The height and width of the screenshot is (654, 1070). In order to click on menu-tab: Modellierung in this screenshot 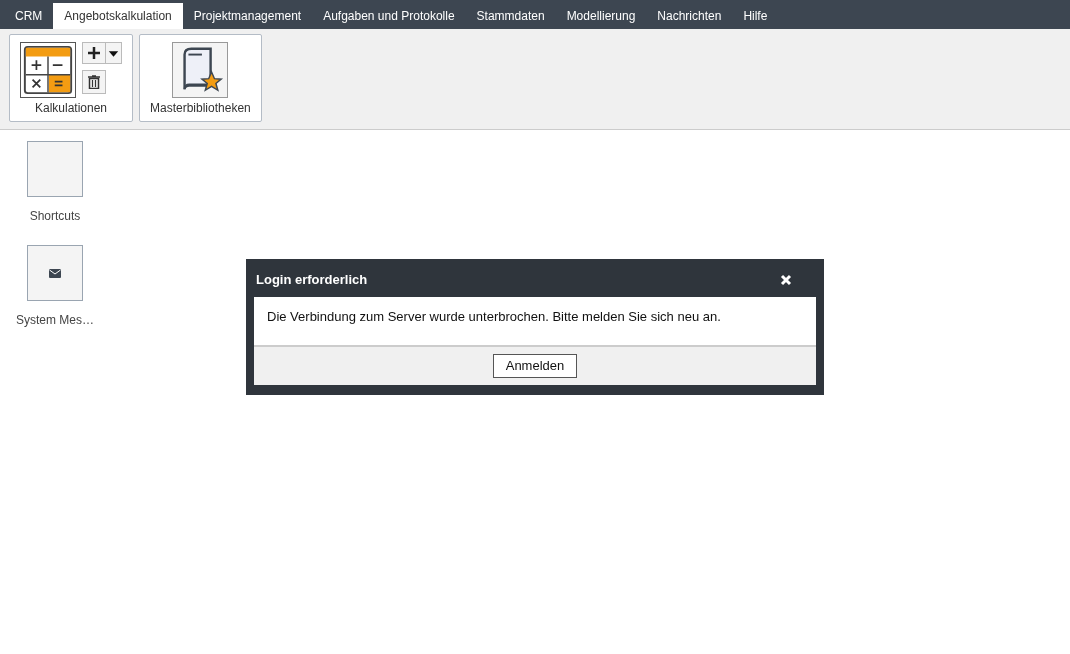, I will do `click(601, 16)`.